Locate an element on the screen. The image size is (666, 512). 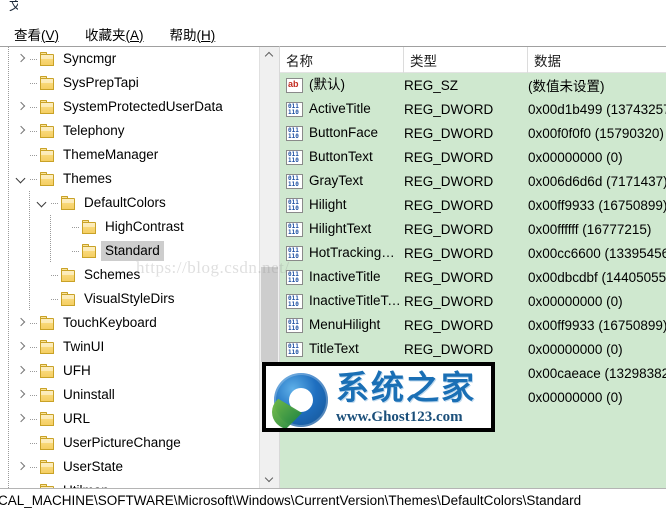
scrollbar-thumb is located at coordinates (269, 314).